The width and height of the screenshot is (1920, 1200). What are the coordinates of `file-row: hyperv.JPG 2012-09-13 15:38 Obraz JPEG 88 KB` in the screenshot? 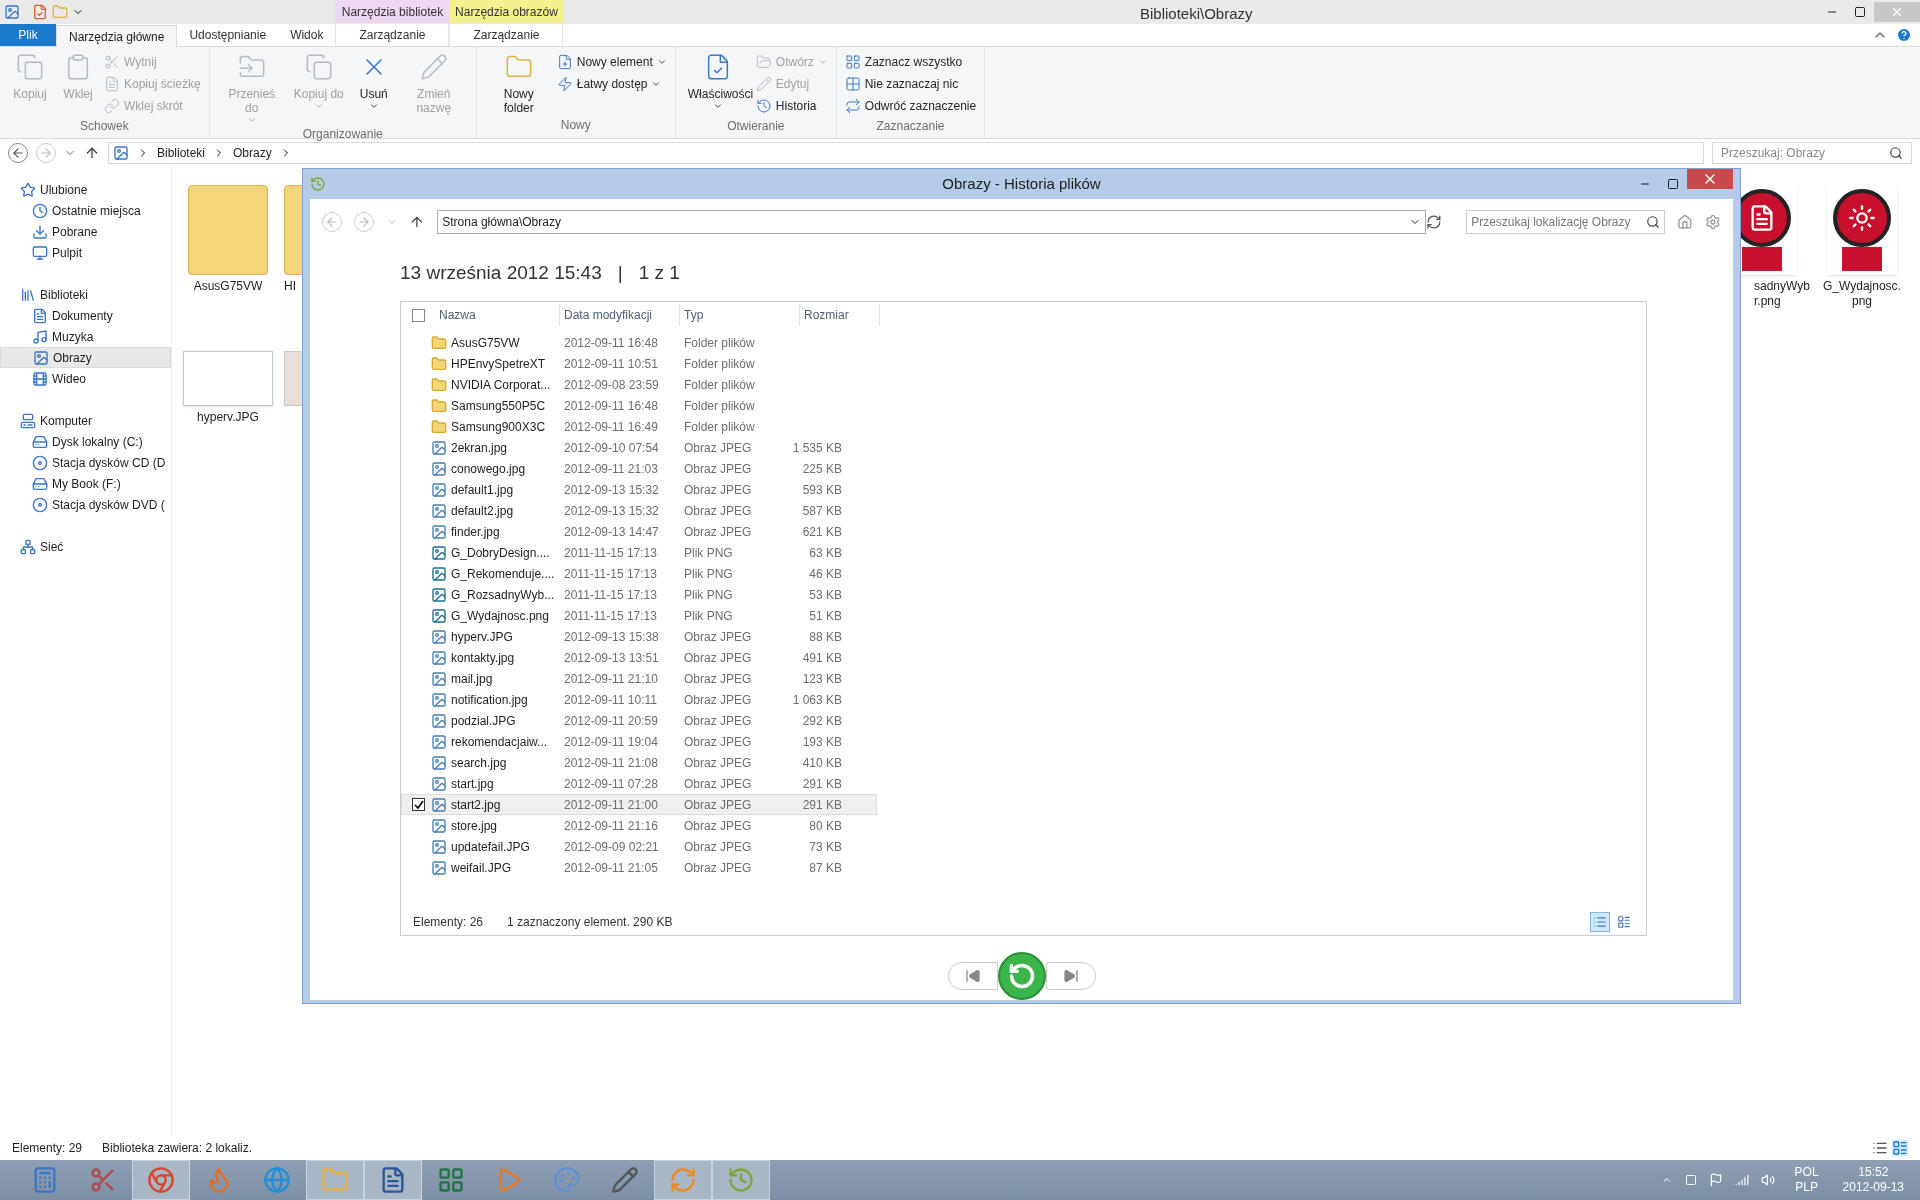 It's located at (639, 636).